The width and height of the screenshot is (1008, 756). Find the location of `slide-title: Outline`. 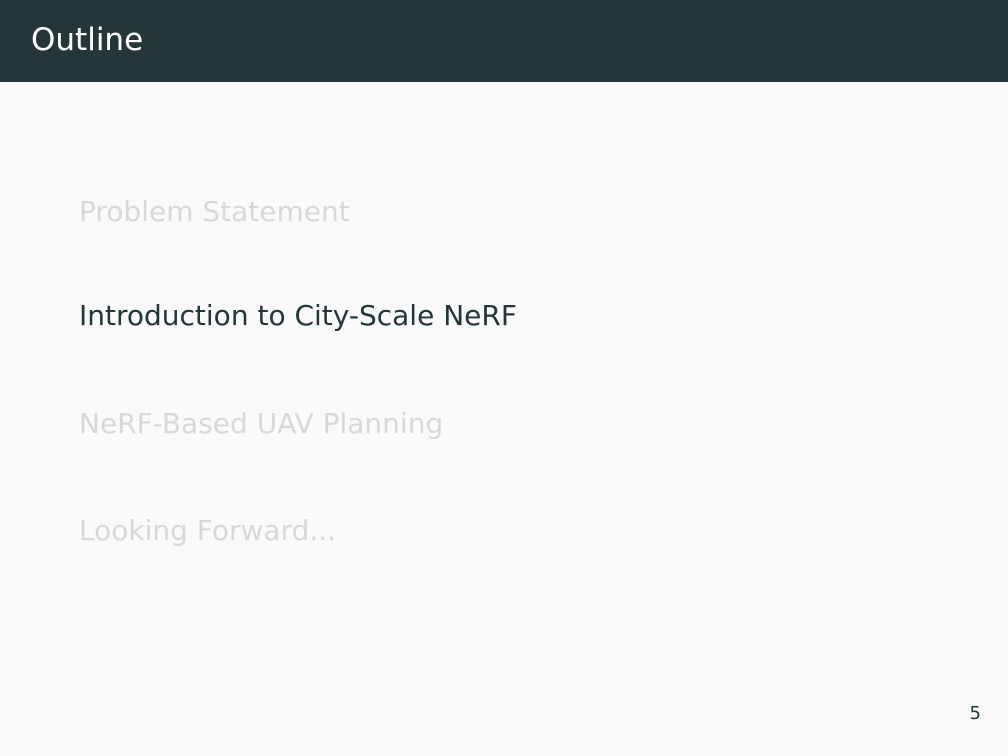

slide-title: Outline is located at coordinates (87, 40).